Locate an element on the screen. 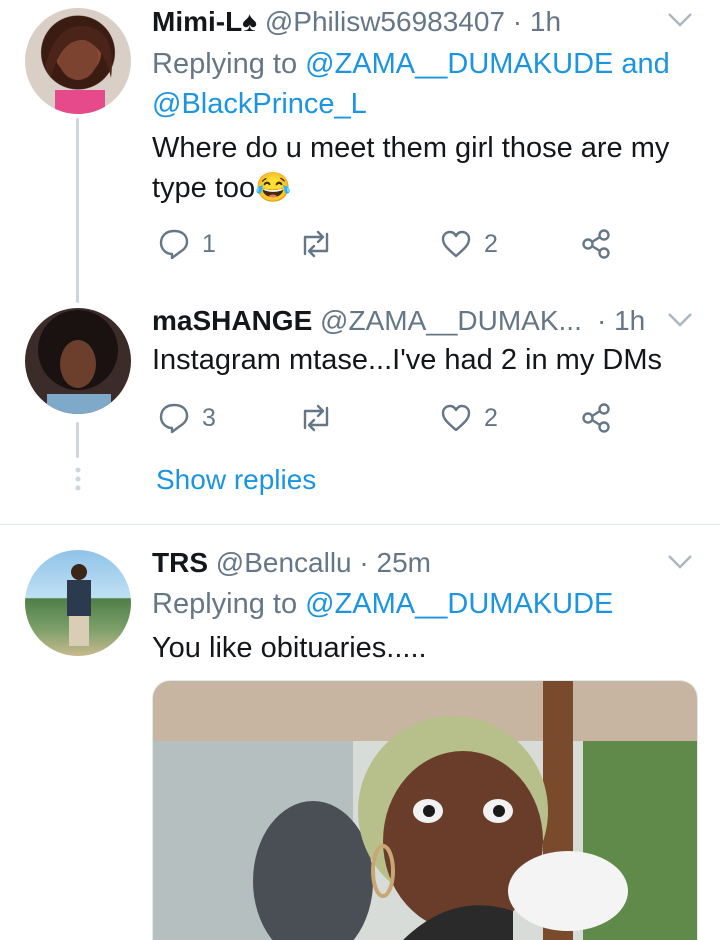 The width and height of the screenshot is (720, 940). reply-button: 3 is located at coordinates (187, 418).